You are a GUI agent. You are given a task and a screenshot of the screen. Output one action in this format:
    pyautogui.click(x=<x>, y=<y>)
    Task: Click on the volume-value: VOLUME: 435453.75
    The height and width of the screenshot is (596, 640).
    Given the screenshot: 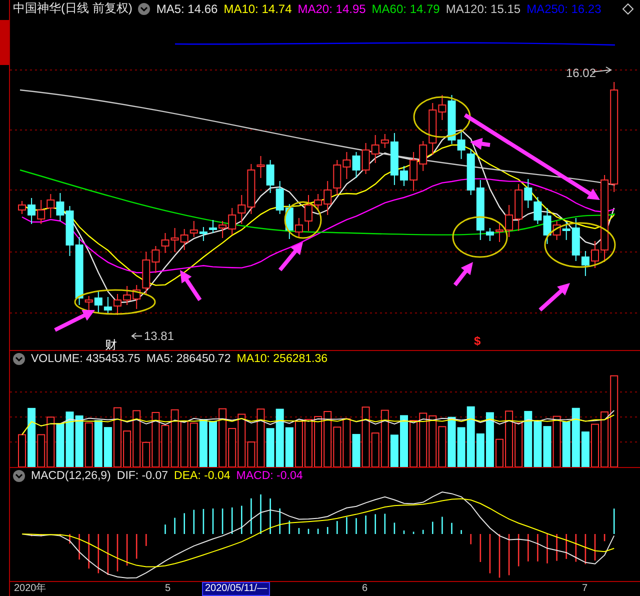 What is the action you would take?
    pyautogui.click(x=85, y=359)
    